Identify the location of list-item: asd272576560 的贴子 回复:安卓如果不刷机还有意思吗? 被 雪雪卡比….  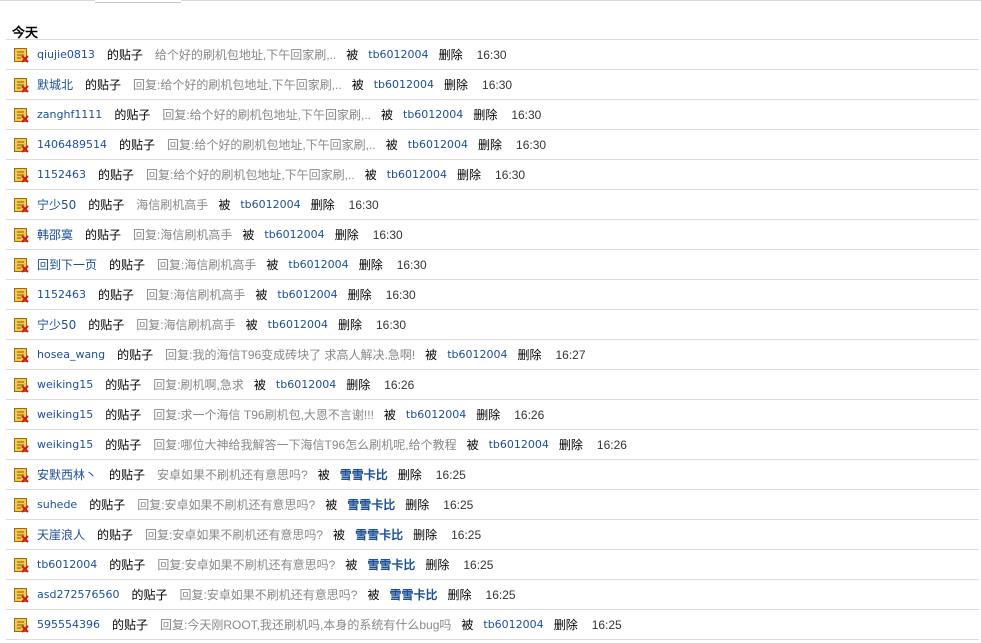
(492, 594).